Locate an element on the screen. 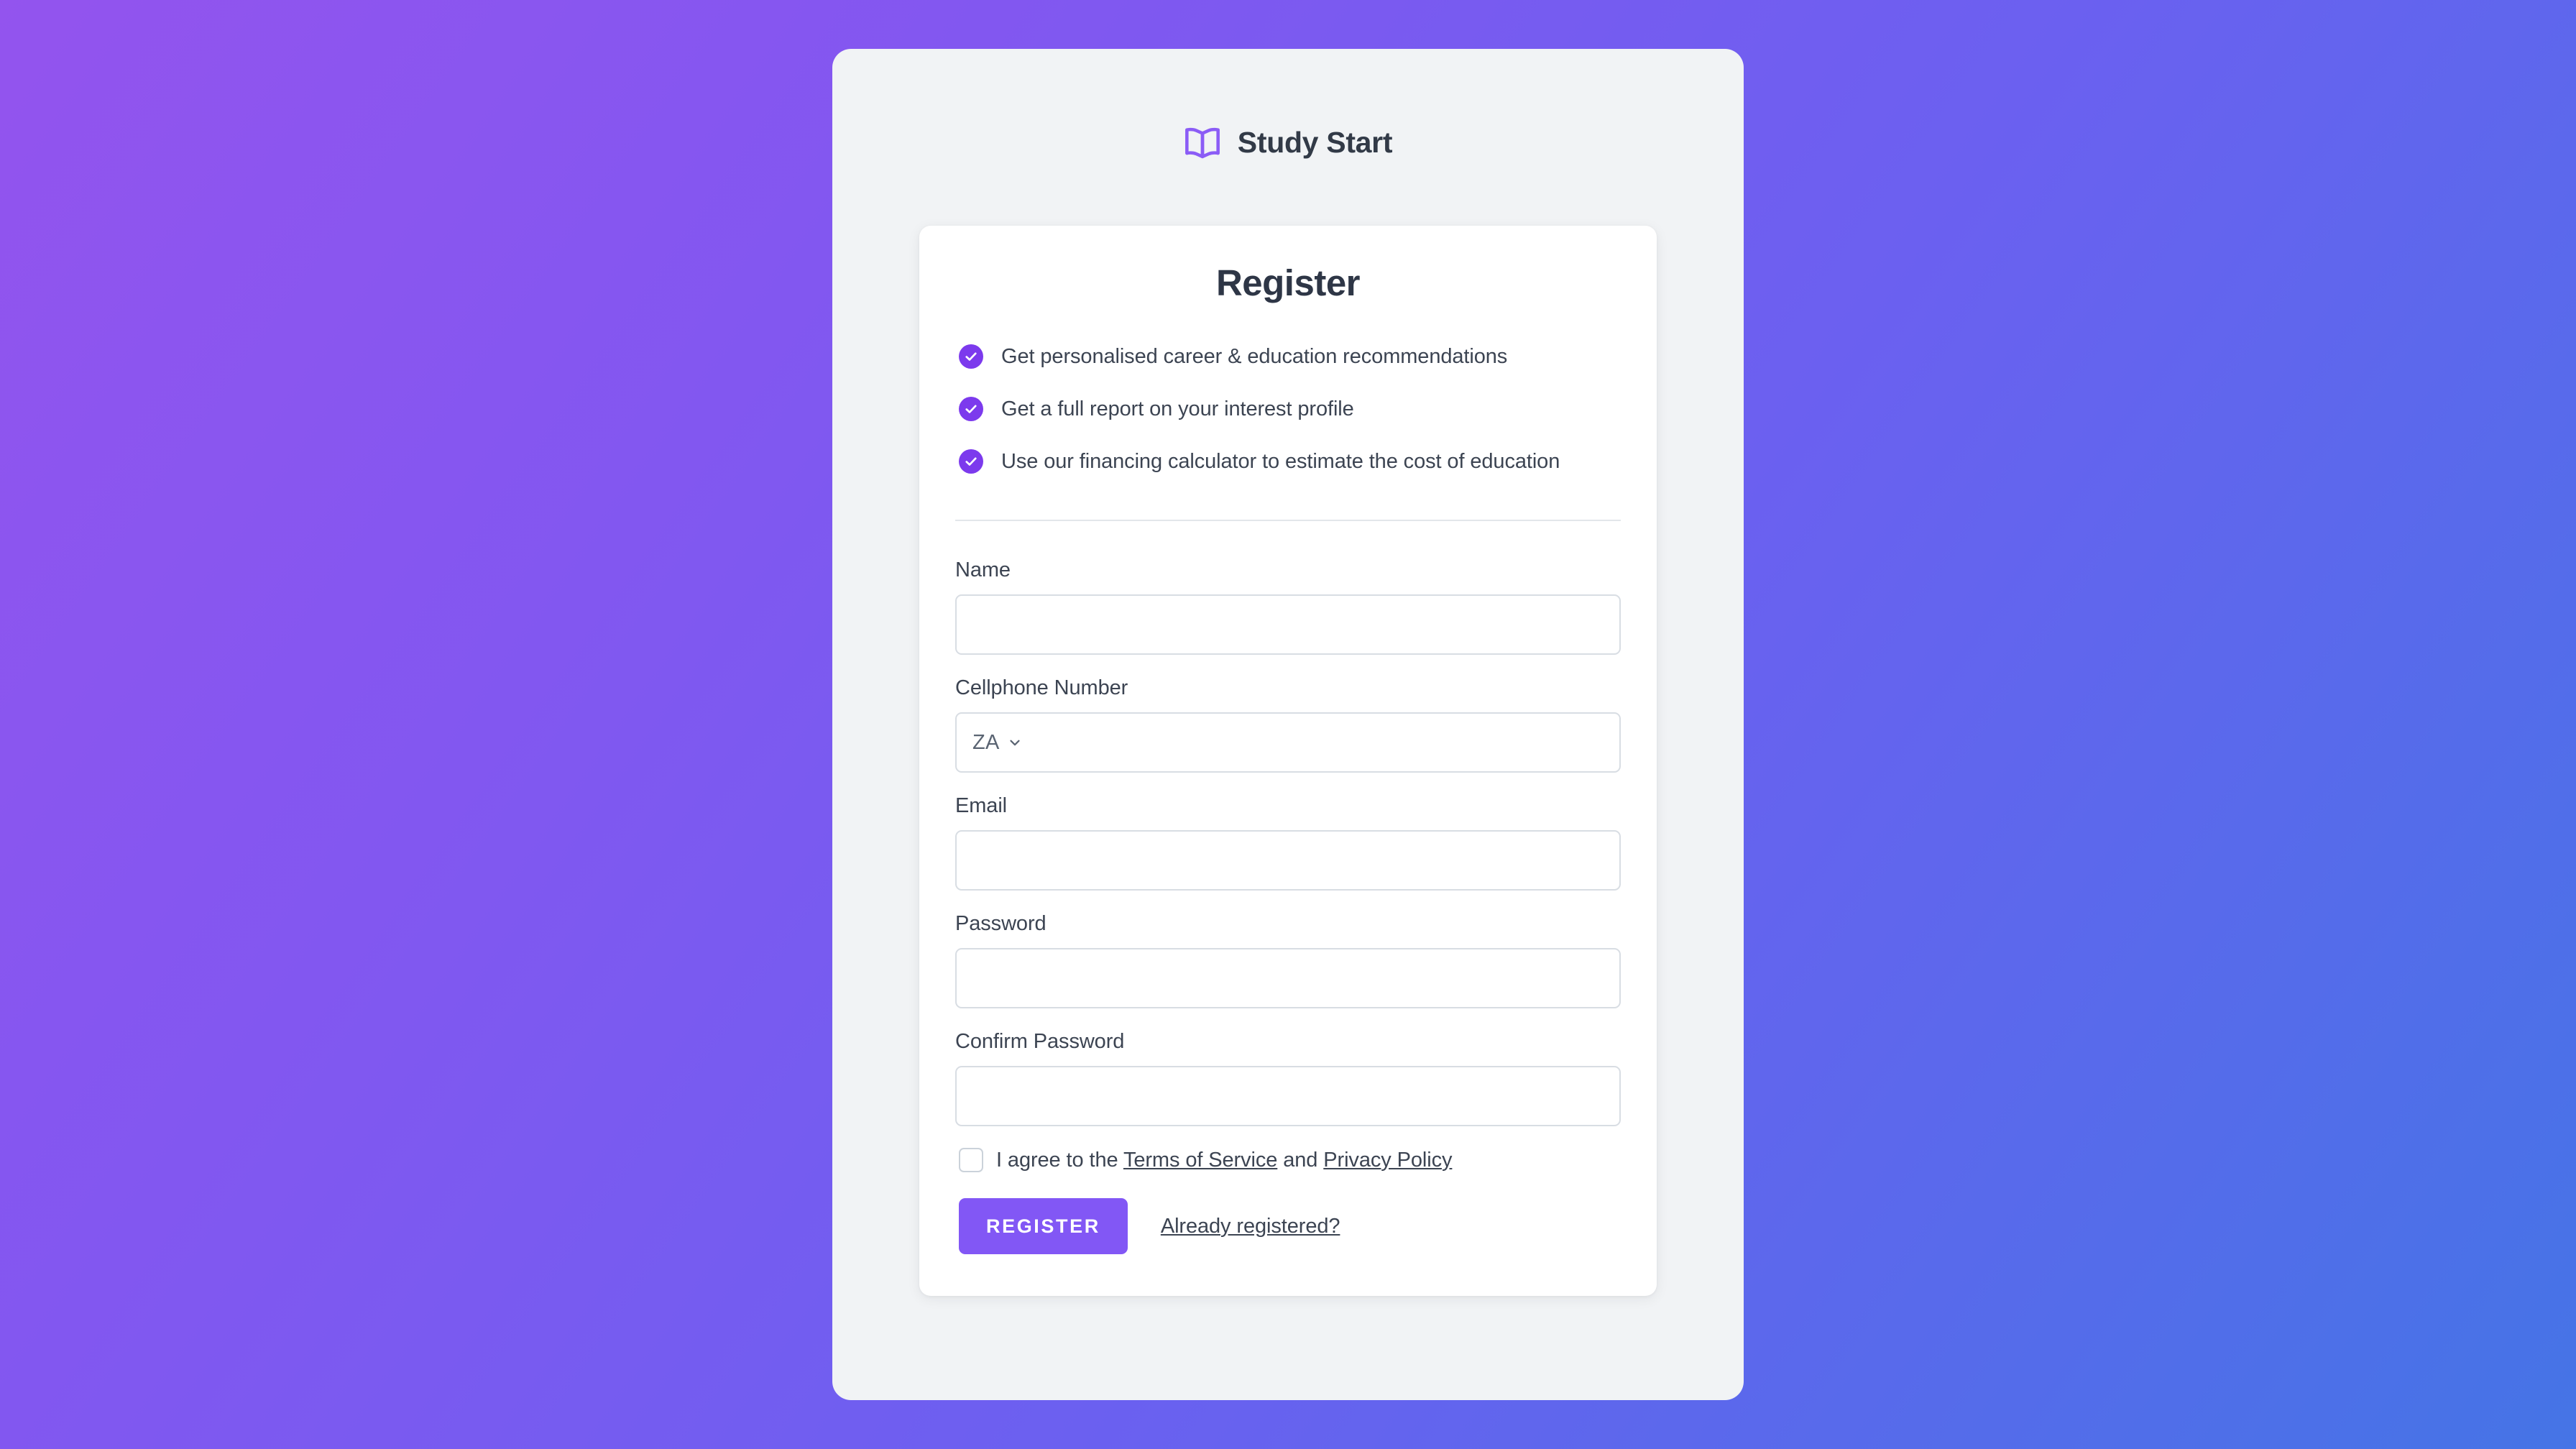 The height and width of the screenshot is (1449, 2576). already-registered-link: Already registered? is located at coordinates (1250, 1226).